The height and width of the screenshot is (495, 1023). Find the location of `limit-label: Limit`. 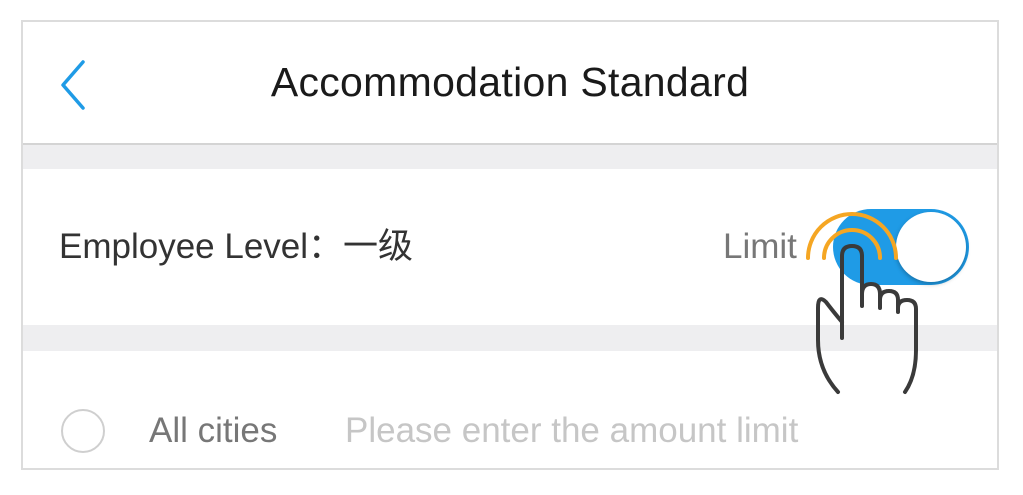

limit-label: Limit is located at coordinates (760, 246).